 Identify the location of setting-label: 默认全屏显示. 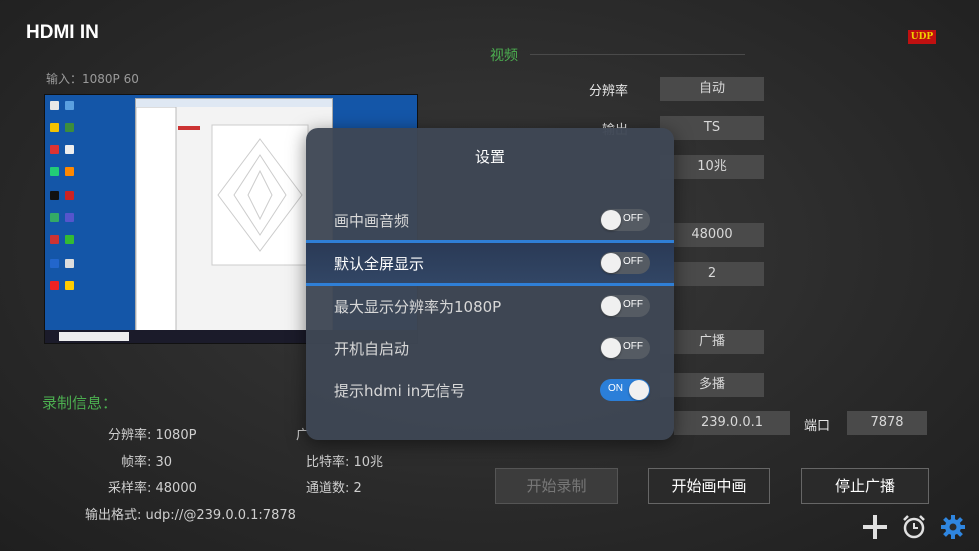
(379, 264).